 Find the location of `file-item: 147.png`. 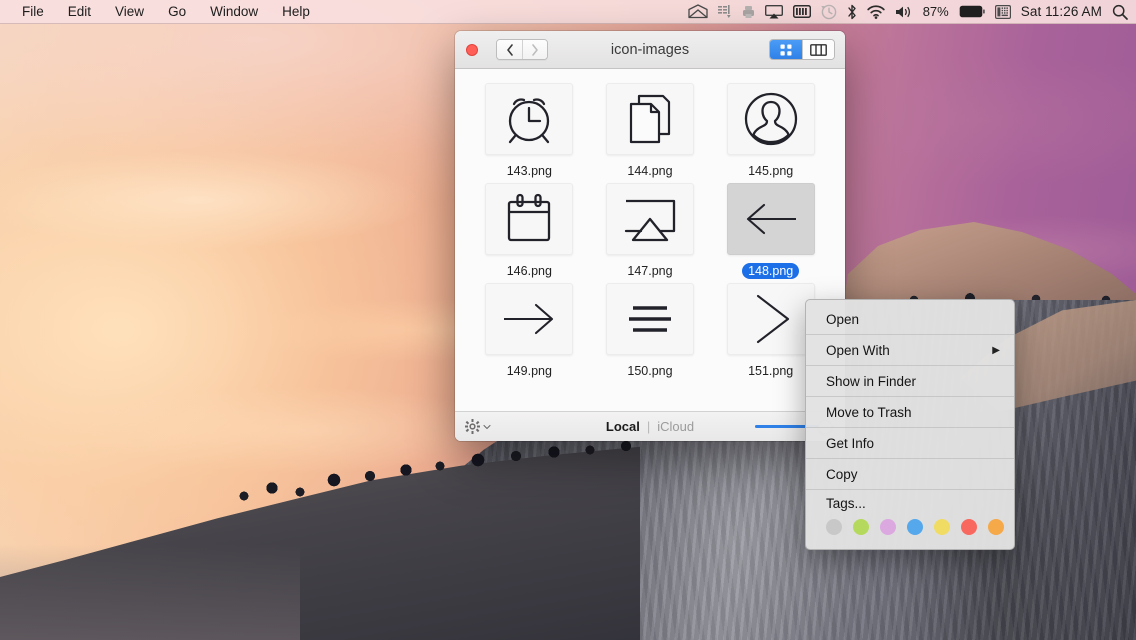

file-item: 147.png is located at coordinates (650, 229).